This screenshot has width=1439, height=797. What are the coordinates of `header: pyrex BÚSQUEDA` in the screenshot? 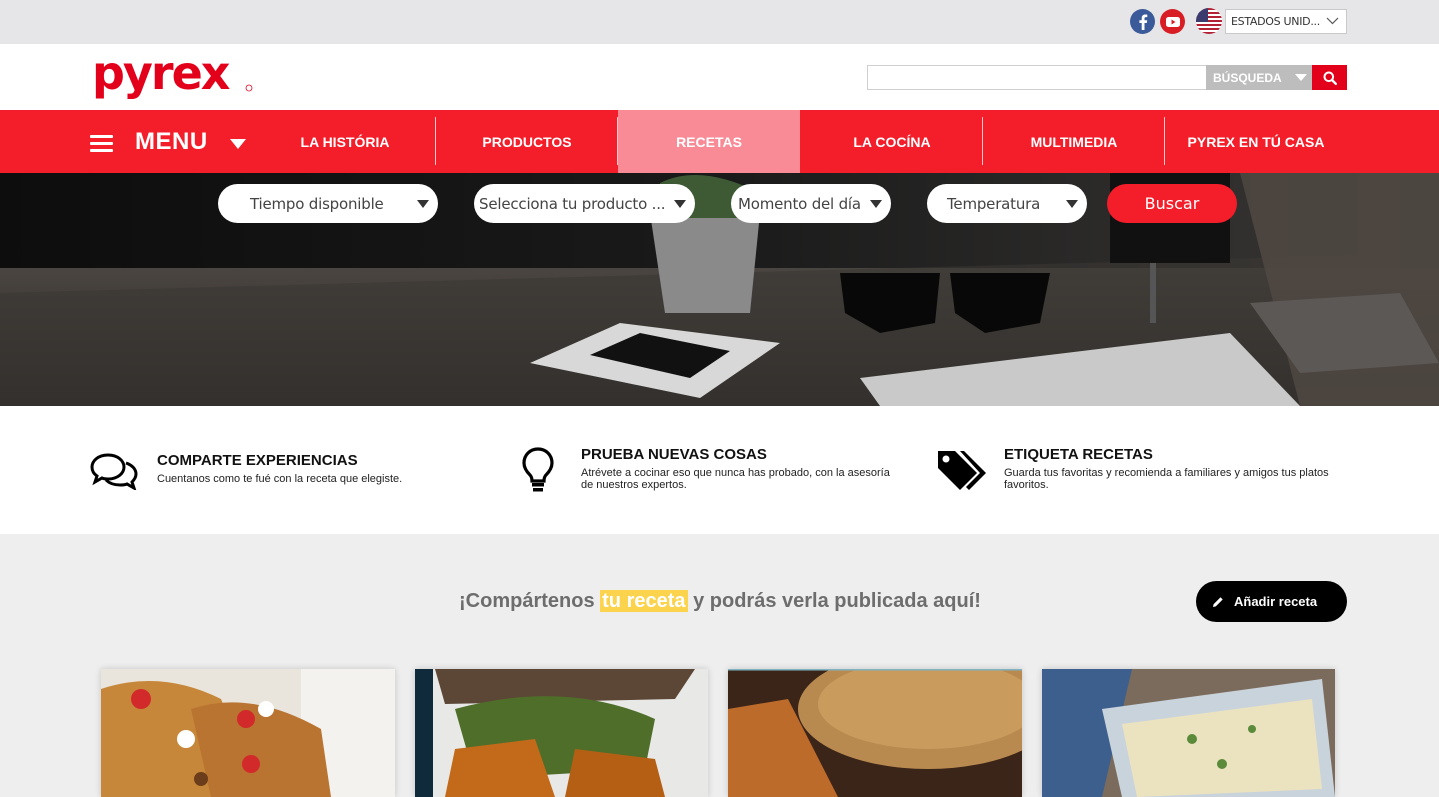 It's located at (719, 77).